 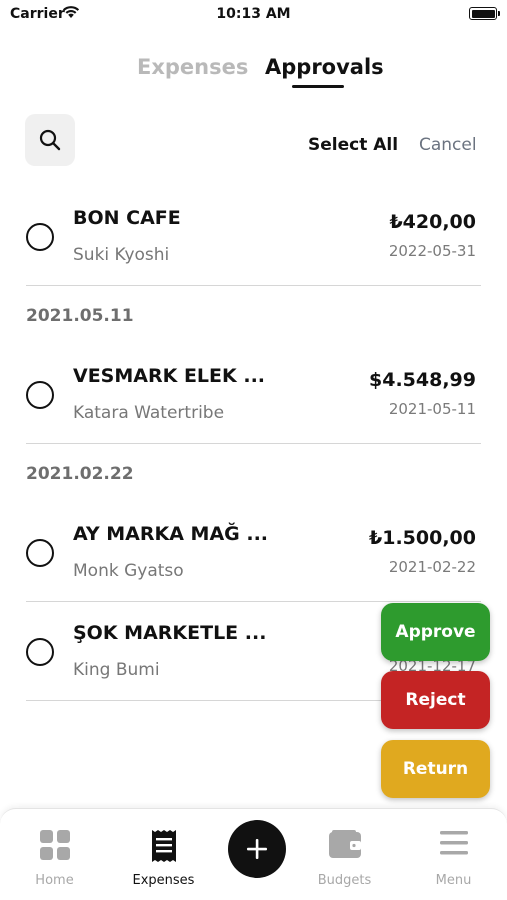 I want to click on plus-icon, so click(x=257, y=849).